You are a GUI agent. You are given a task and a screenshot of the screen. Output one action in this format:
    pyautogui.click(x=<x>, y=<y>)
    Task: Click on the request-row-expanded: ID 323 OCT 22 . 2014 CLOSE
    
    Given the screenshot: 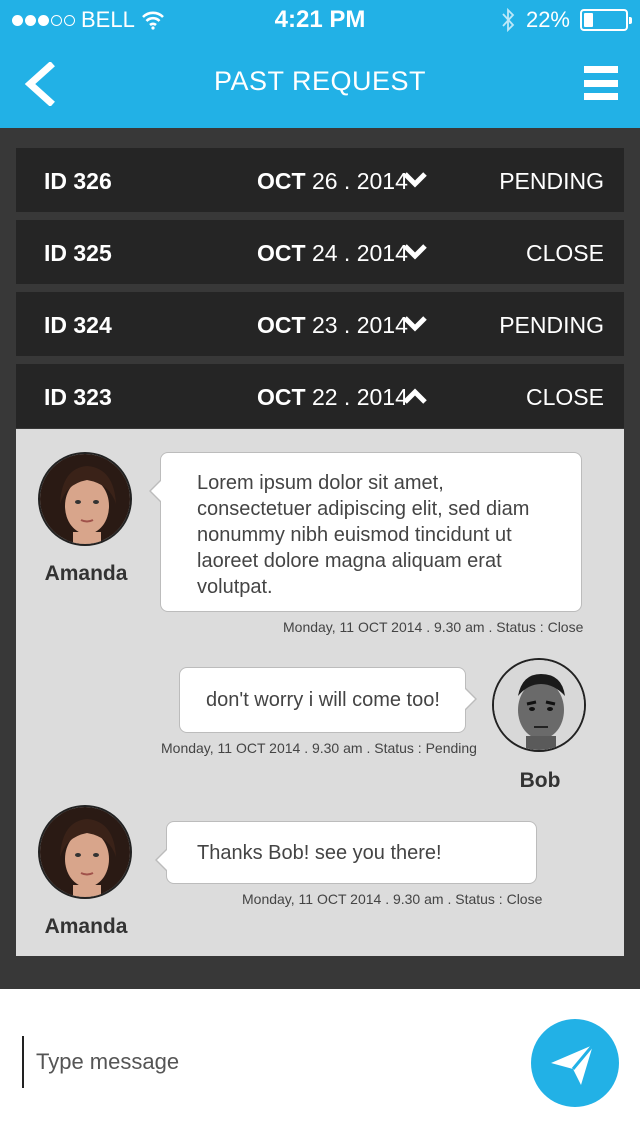 What is the action you would take?
    pyautogui.click(x=320, y=396)
    